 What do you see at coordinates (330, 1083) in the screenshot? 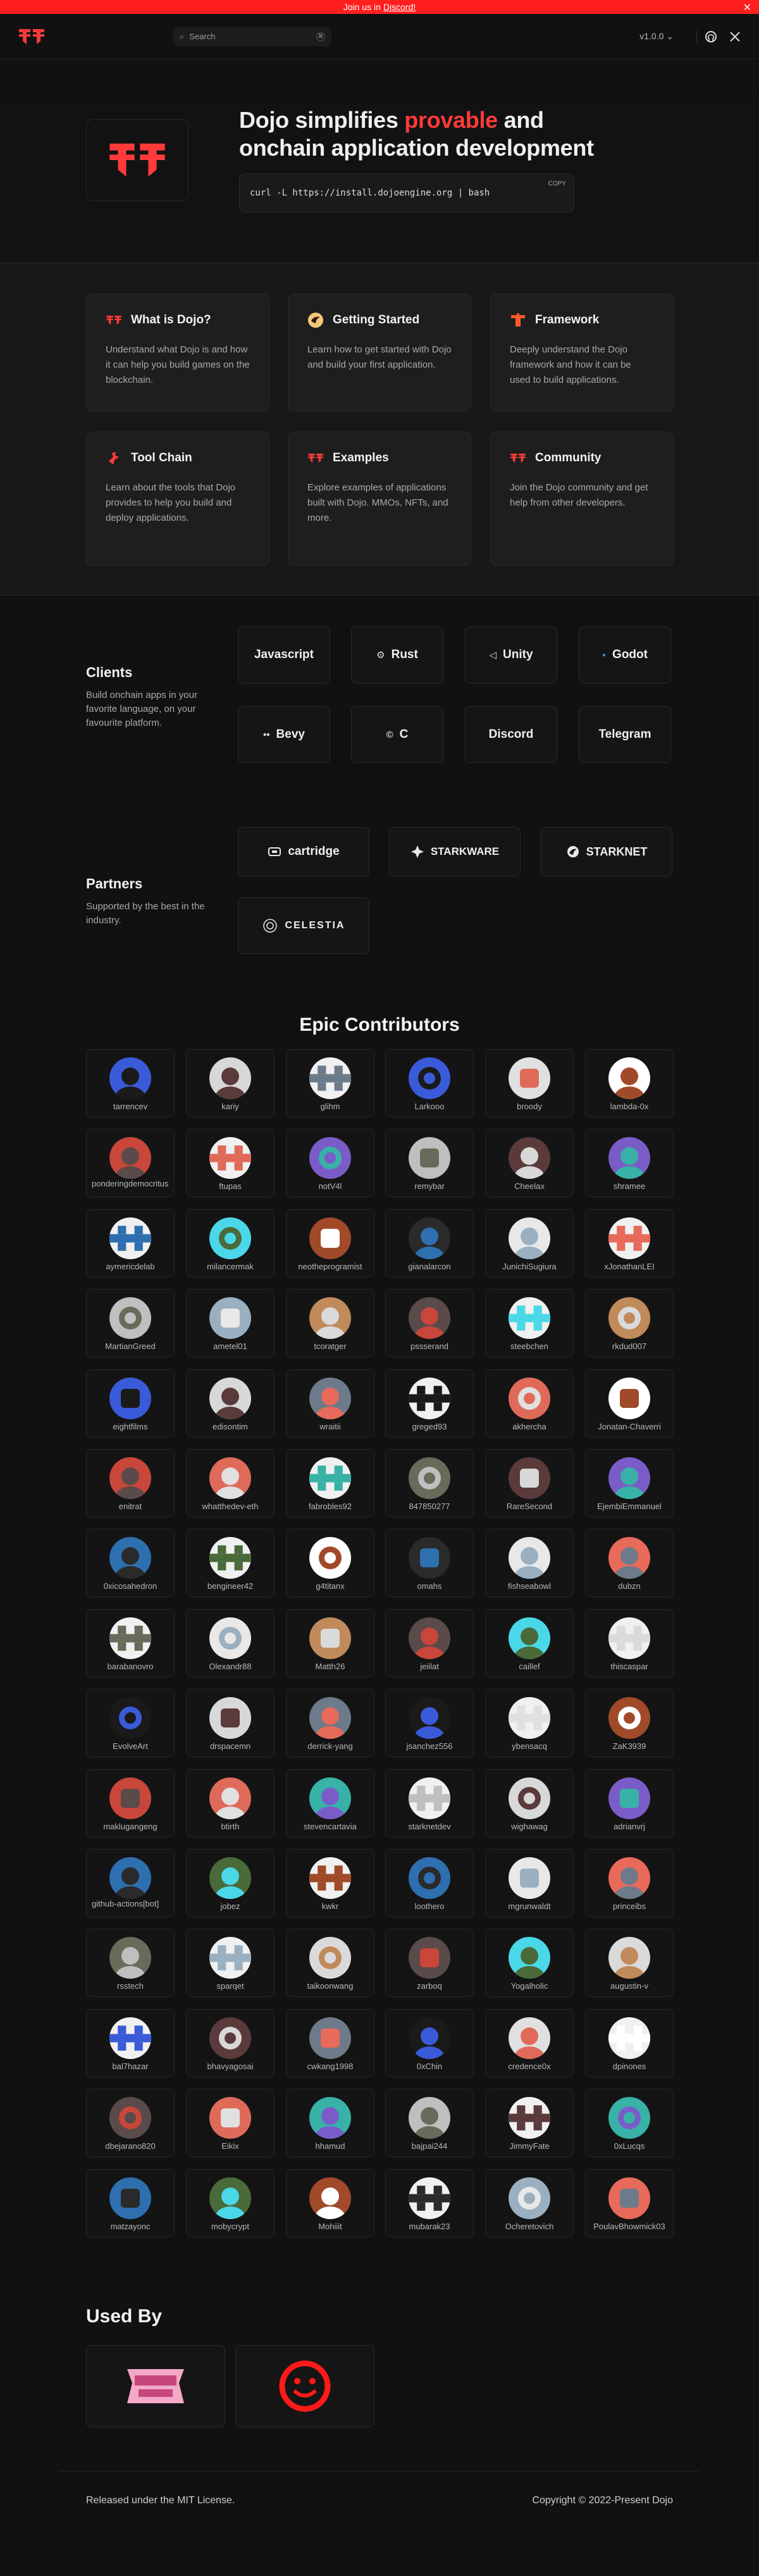
I see `contributor-card: glihm` at bounding box center [330, 1083].